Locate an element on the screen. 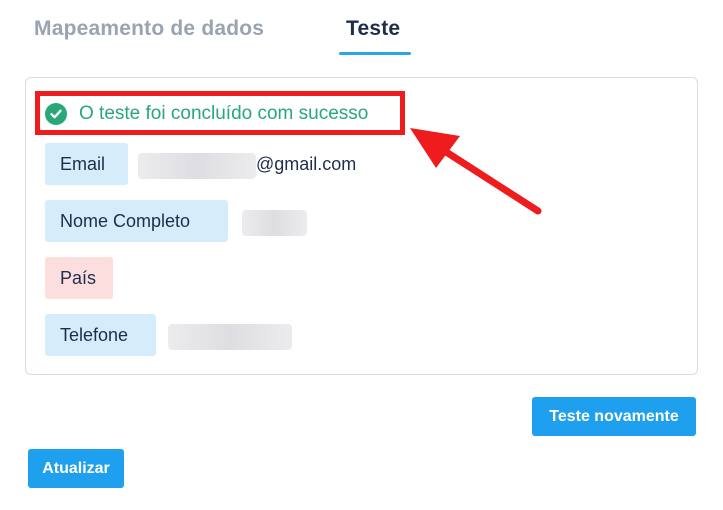  update-button: Atualizar is located at coordinates (76, 468).